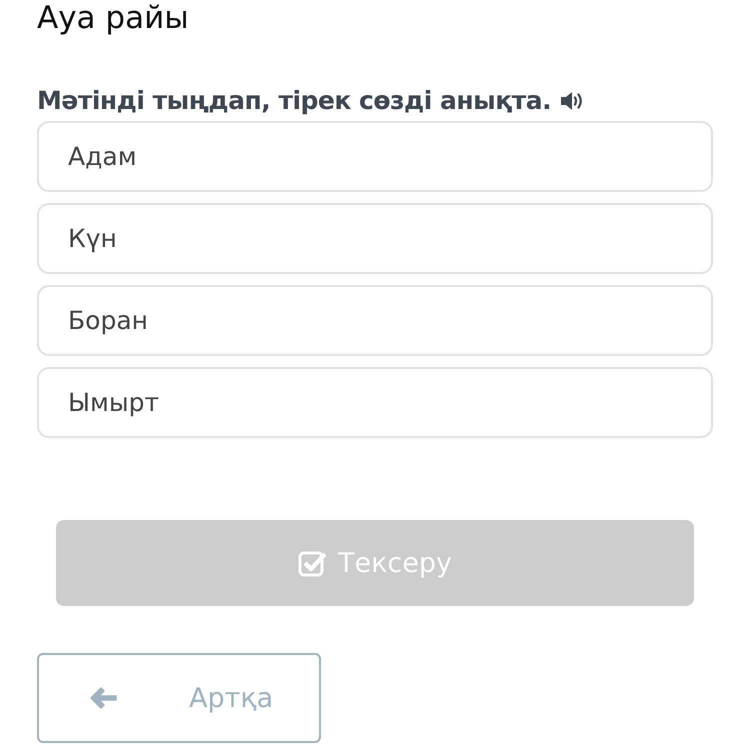 The width and height of the screenshot is (750, 750). I want to click on checkbox-icon, so click(313, 563).